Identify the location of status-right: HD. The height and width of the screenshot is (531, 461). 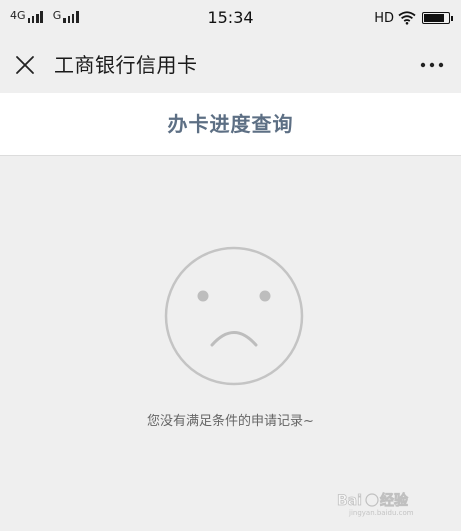
(413, 18).